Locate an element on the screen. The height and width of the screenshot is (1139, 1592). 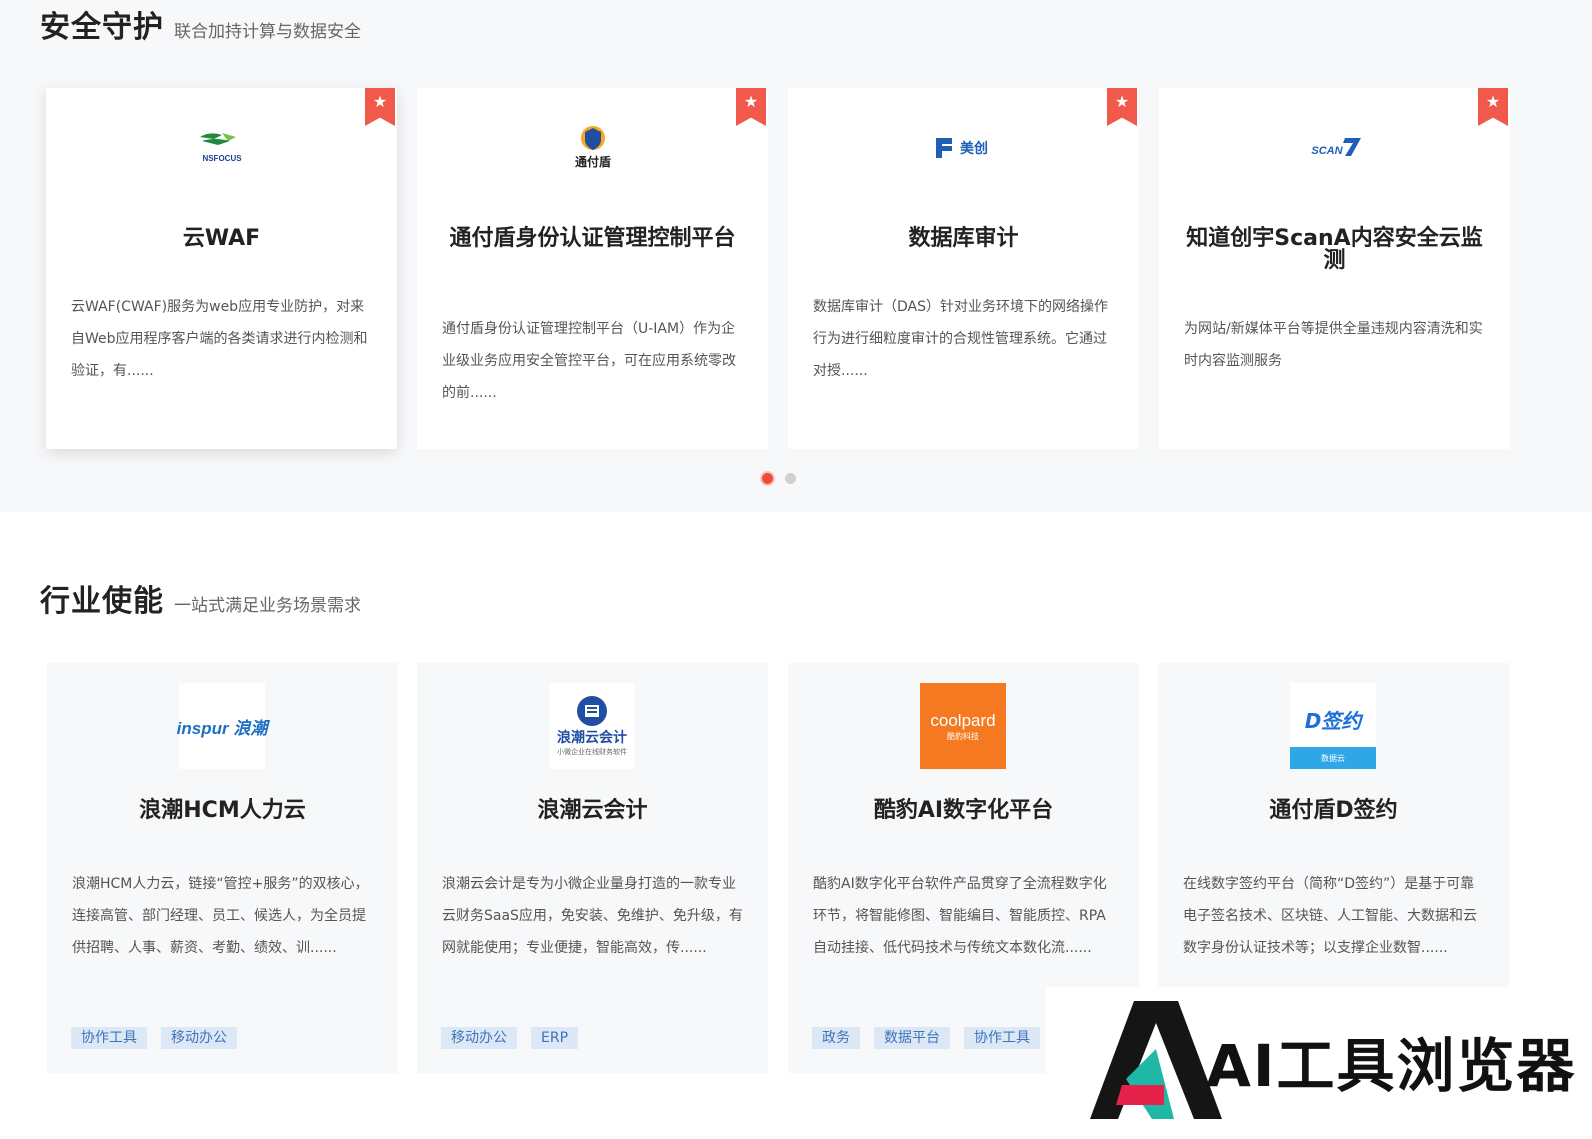
inspur-accounting-logo: 浪潮云会计 小微企业在线财务软件 is located at coordinates (592, 726).